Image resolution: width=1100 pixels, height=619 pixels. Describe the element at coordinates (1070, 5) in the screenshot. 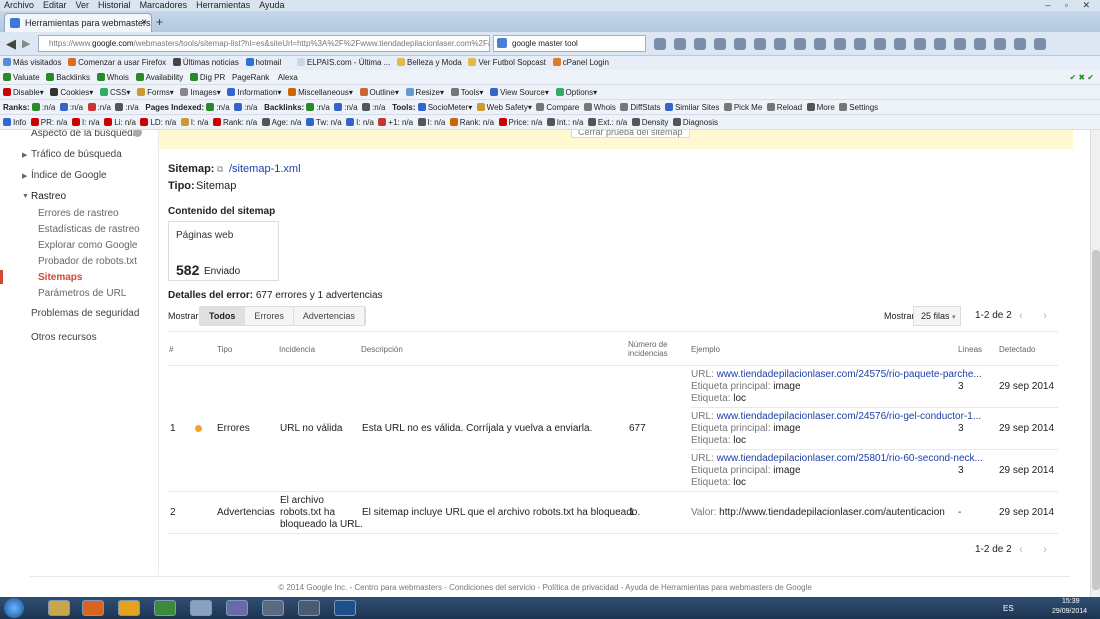

I see `window-controls: – ▫ ✕` at that location.